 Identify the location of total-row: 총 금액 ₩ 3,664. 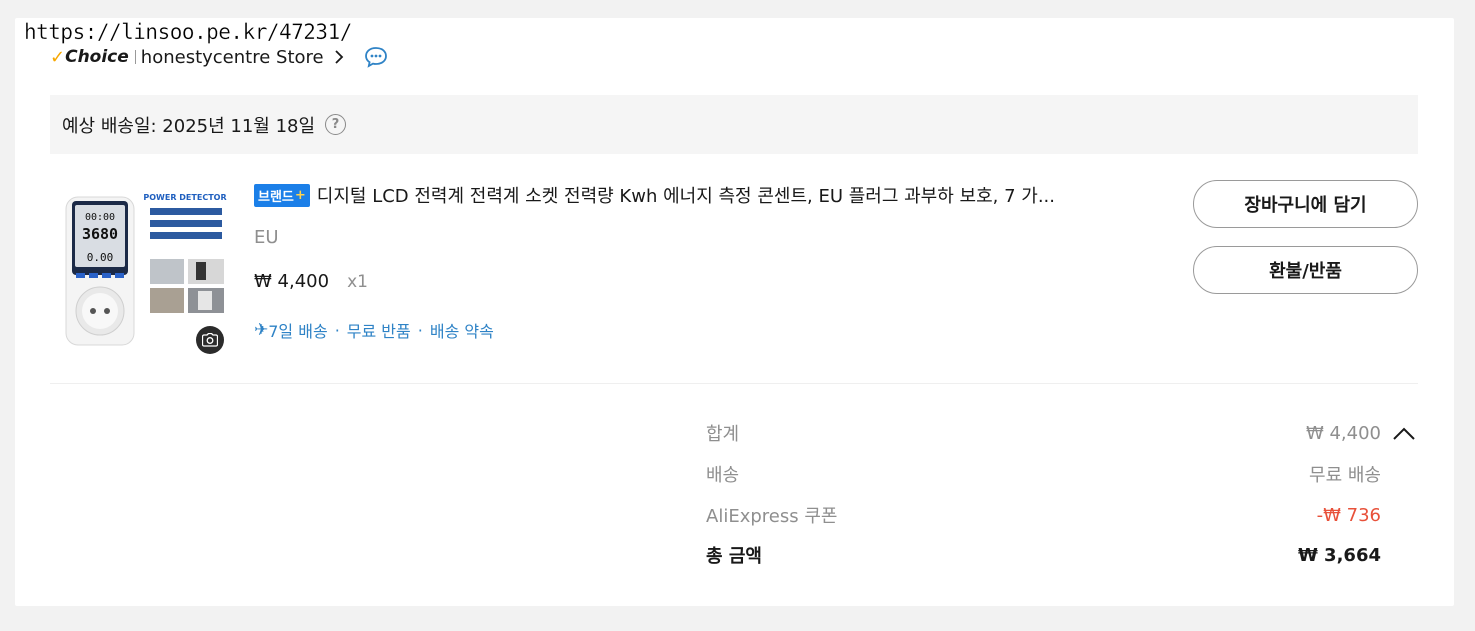
(1043, 555).